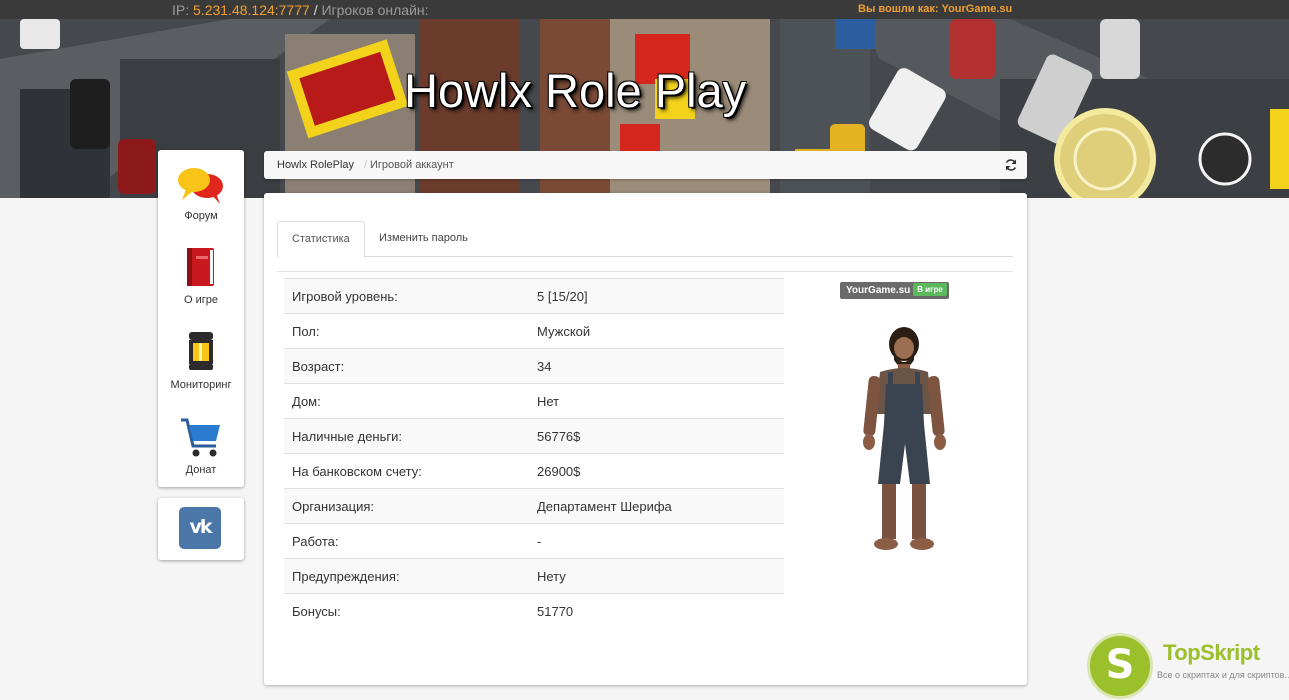 The height and width of the screenshot is (700, 1289). I want to click on vk-logo-text: vk, so click(200, 527).